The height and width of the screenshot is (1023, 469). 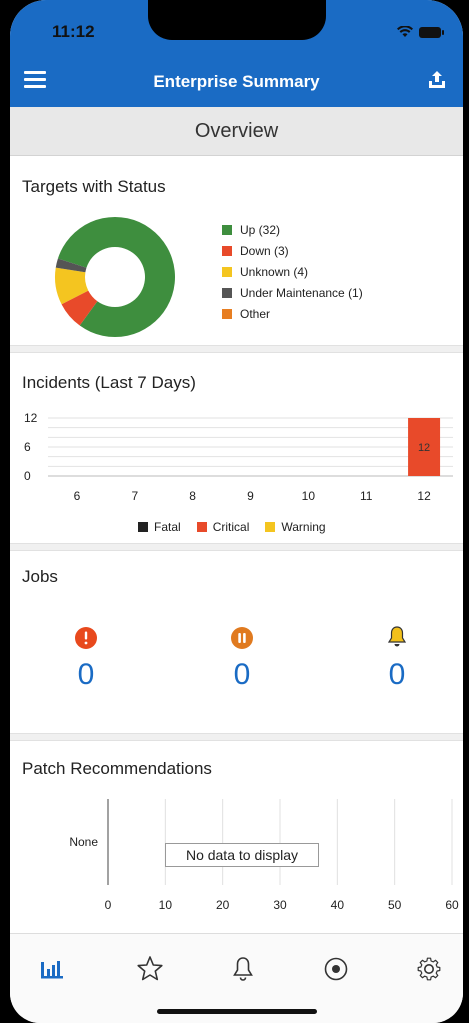 What do you see at coordinates (397, 674) in the screenshot?
I see `jobs-problem-count: 0` at bounding box center [397, 674].